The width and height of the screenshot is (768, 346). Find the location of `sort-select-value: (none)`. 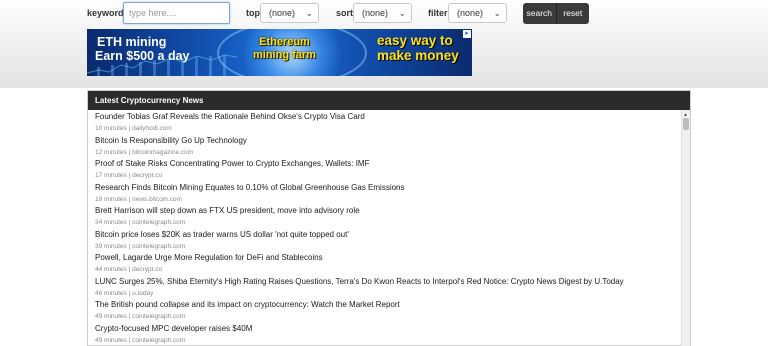

sort-select-value: (none) is located at coordinates (375, 13).